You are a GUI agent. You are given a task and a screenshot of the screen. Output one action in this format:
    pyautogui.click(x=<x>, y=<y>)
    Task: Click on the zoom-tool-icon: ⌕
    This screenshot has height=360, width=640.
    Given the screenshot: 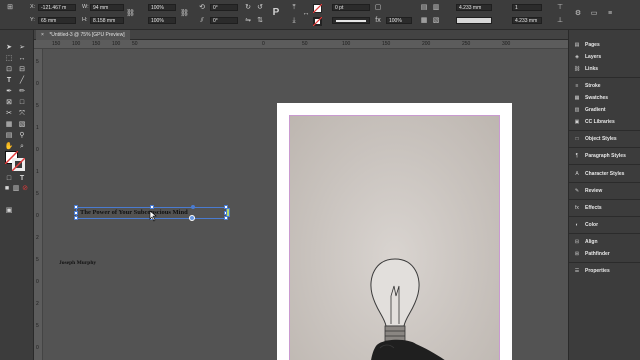 What is the action you would take?
    pyautogui.click(x=22, y=146)
    